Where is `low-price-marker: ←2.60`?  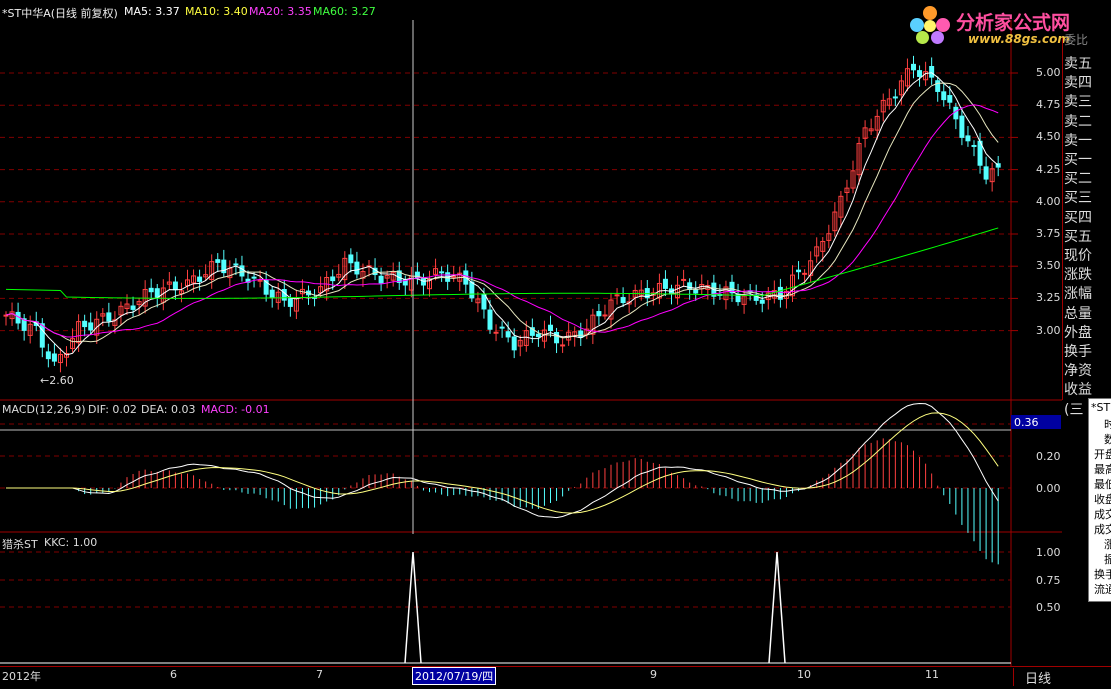 low-price-marker: ←2.60 is located at coordinates (57, 380).